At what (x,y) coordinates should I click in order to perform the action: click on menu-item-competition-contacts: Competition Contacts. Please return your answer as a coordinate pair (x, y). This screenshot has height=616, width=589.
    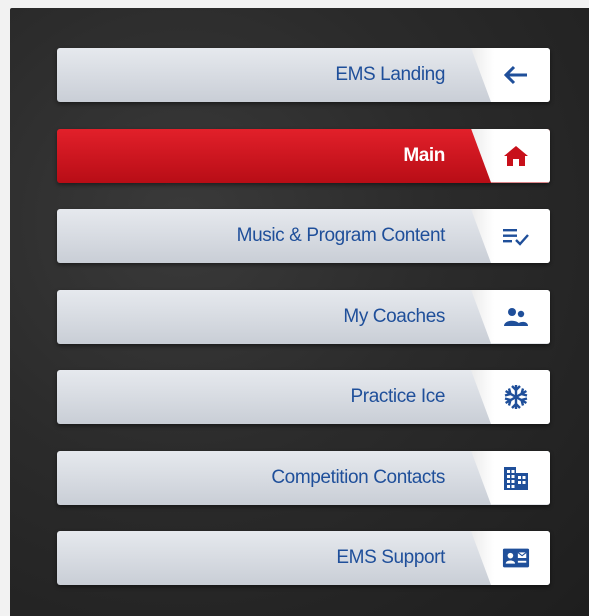
    Looking at the image, I should click on (303, 477).